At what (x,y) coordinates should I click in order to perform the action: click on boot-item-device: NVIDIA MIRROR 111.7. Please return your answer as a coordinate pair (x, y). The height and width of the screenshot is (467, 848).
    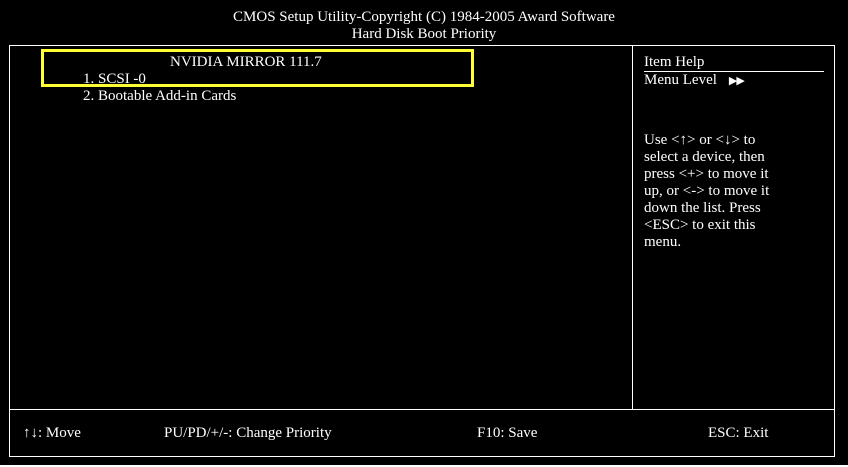
    Looking at the image, I should click on (246, 62).